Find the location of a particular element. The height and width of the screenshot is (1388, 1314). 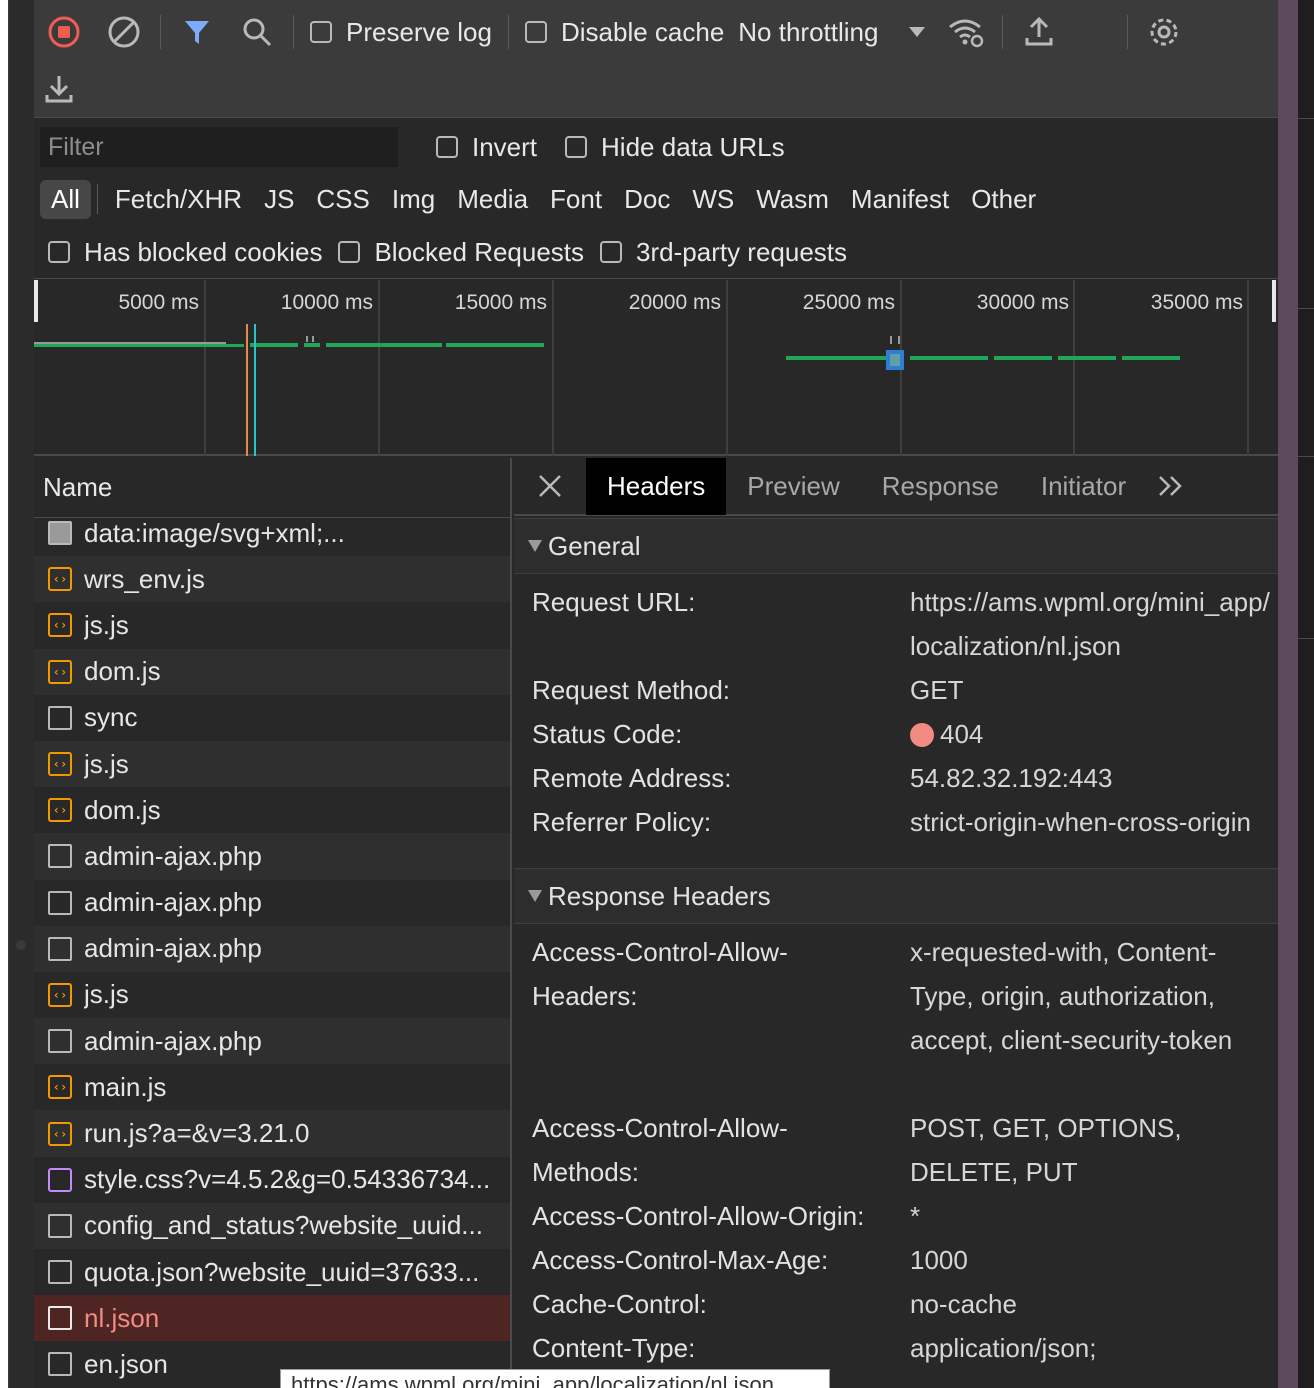

type-filter-fetch-xhr: Fetch/XHR is located at coordinates (178, 199).